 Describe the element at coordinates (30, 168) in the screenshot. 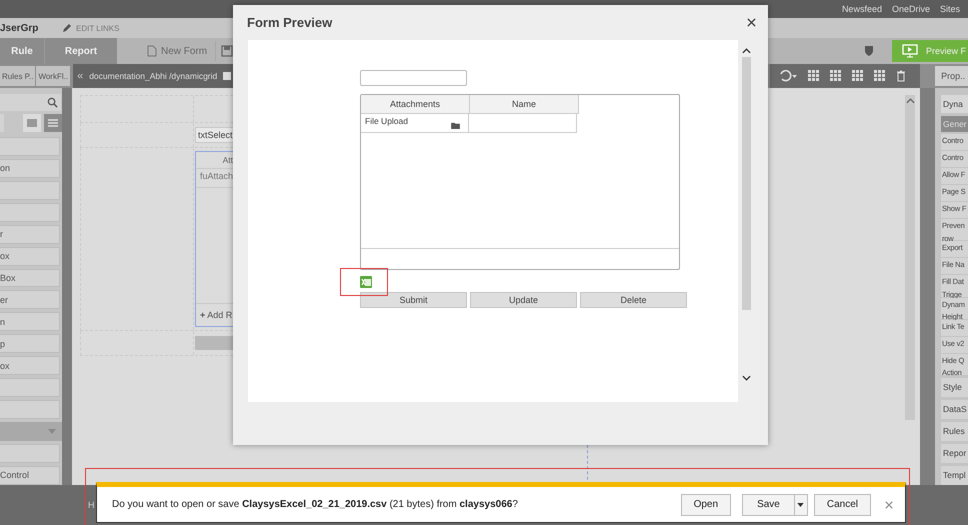

I see `toolbox-item: on` at that location.